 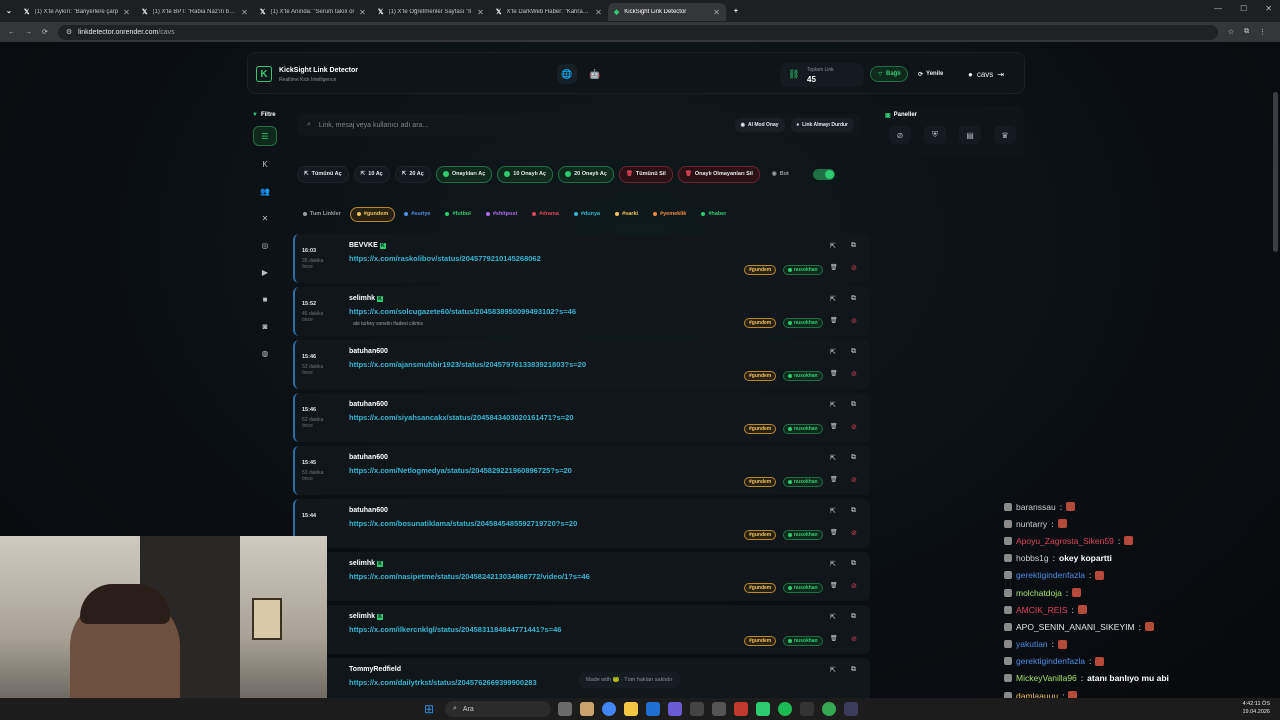 What do you see at coordinates (1218, 8) in the screenshot?
I see `minimize-icon: —` at bounding box center [1218, 8].